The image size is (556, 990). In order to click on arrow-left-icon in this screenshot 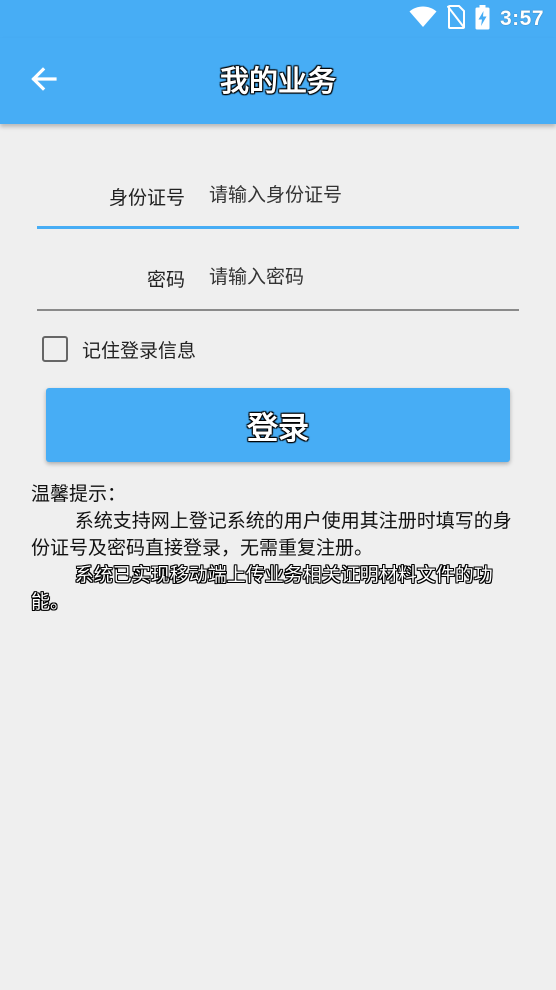, I will do `click(44, 81)`.